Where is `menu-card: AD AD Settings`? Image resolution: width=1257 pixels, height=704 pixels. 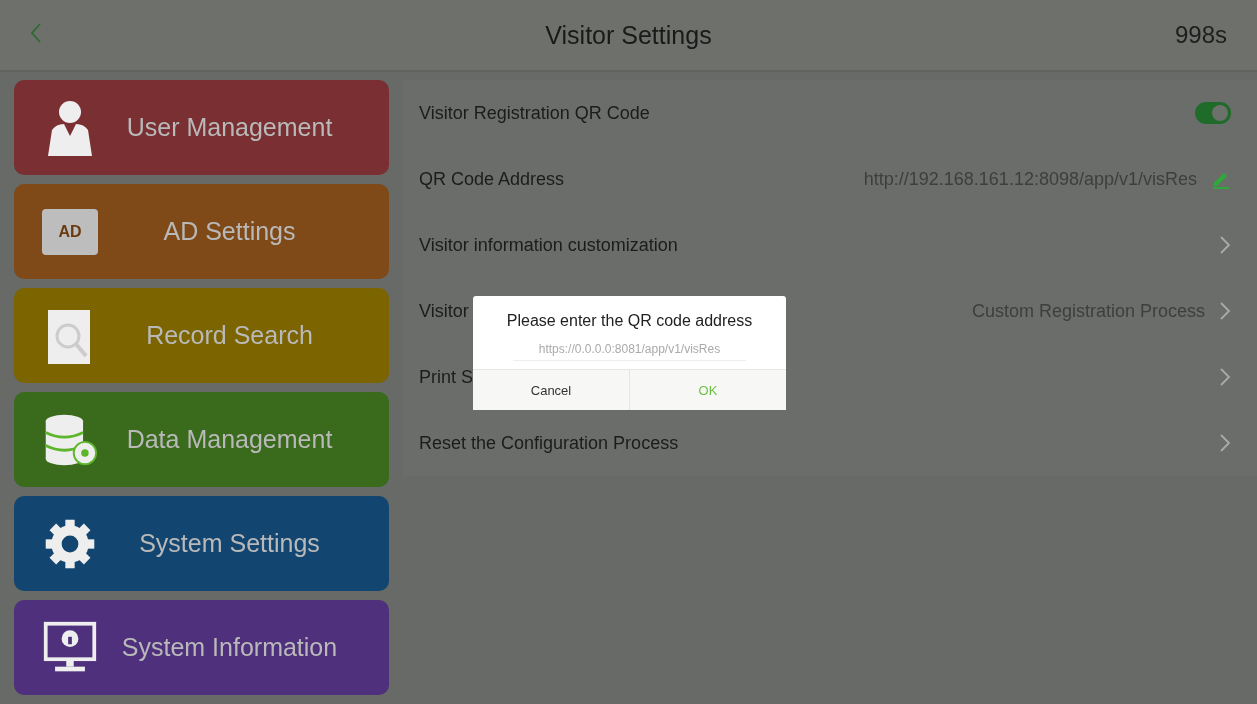 menu-card: AD AD Settings is located at coordinates (201, 231).